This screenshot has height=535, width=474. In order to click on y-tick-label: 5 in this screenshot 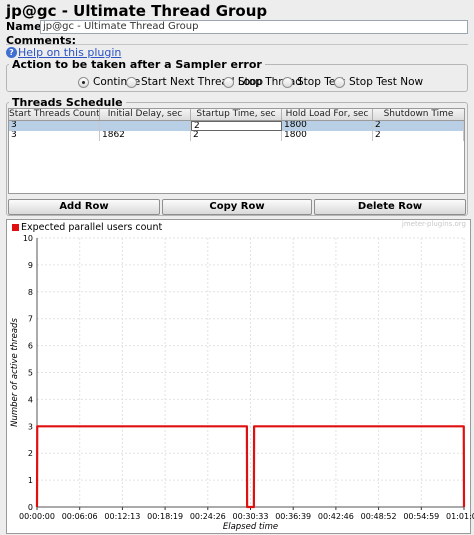, I will do `click(30, 373)`.